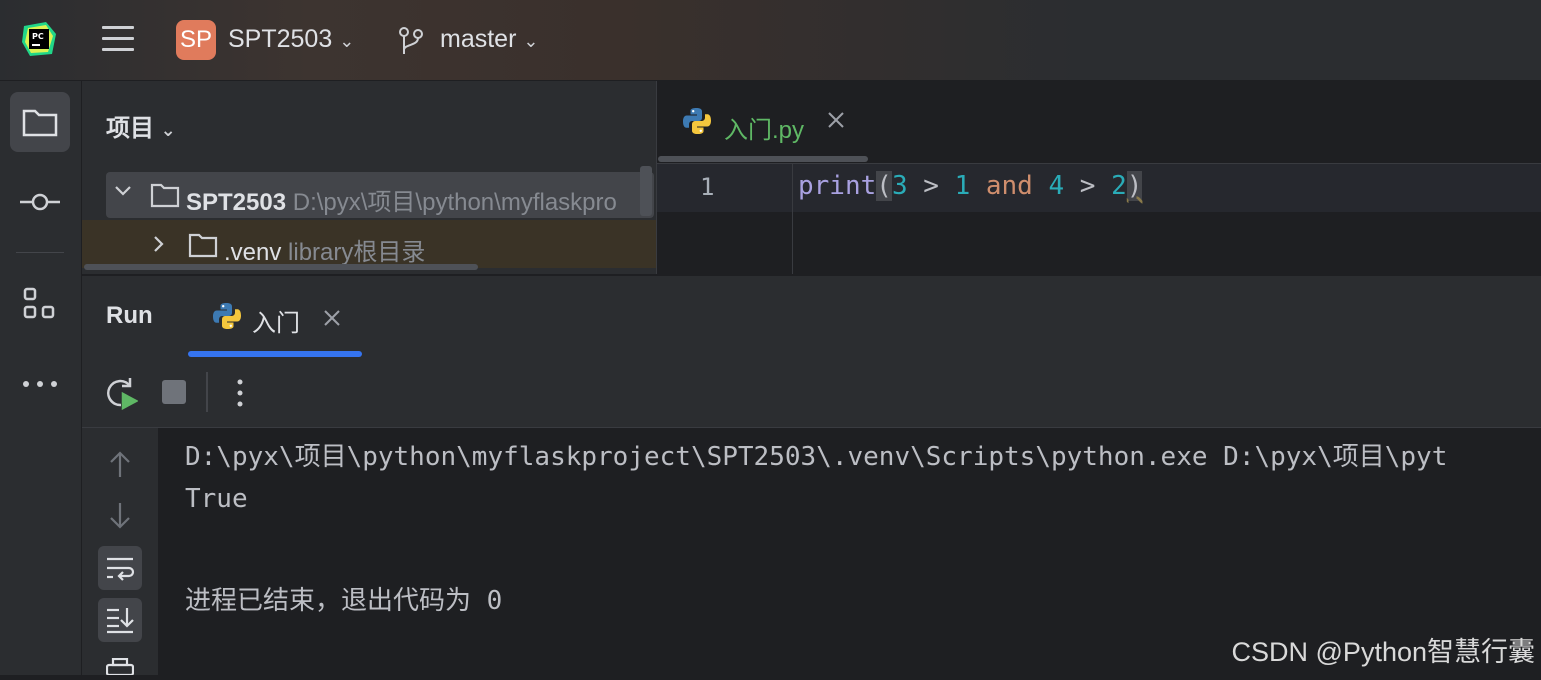 The image size is (1541, 680). Describe the element at coordinates (40, 304) in the screenshot. I see `structure-icon` at that location.